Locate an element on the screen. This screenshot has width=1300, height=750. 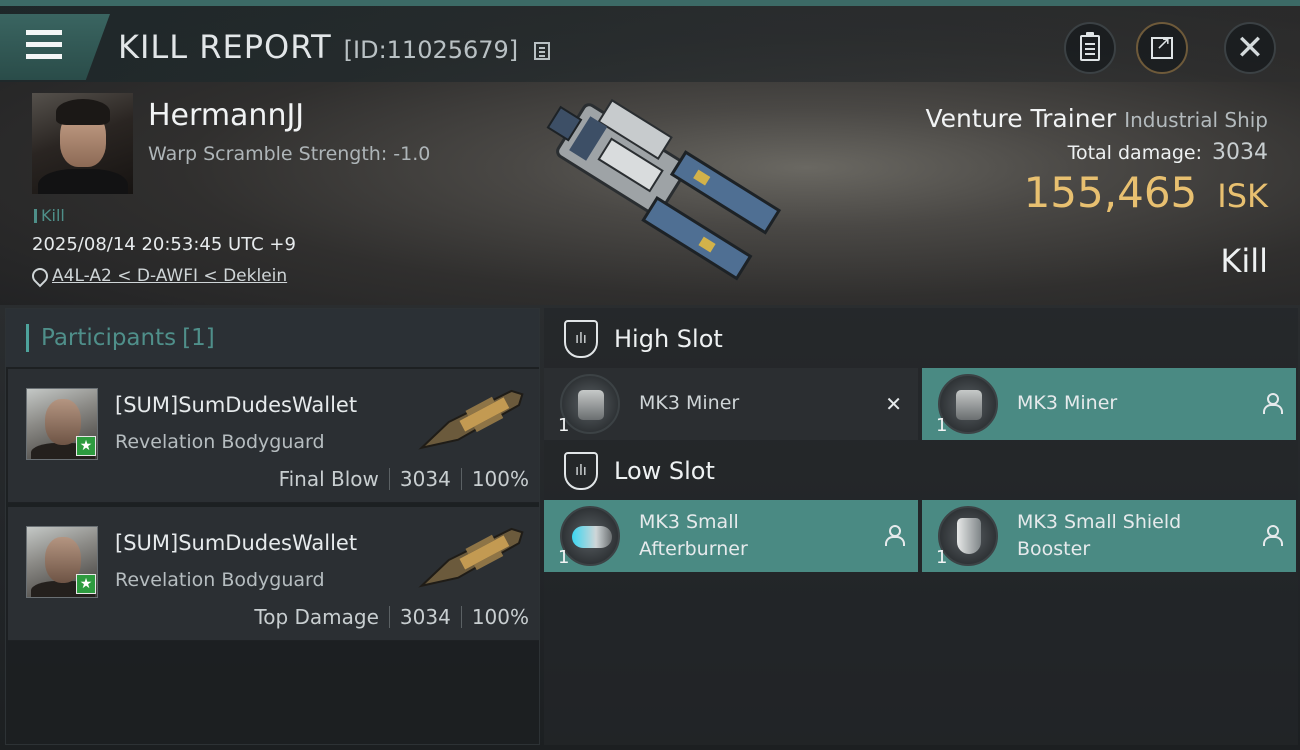
victim-ship-name-group: Venture Trainer Industrial Ship is located at coordinates (1096, 118).